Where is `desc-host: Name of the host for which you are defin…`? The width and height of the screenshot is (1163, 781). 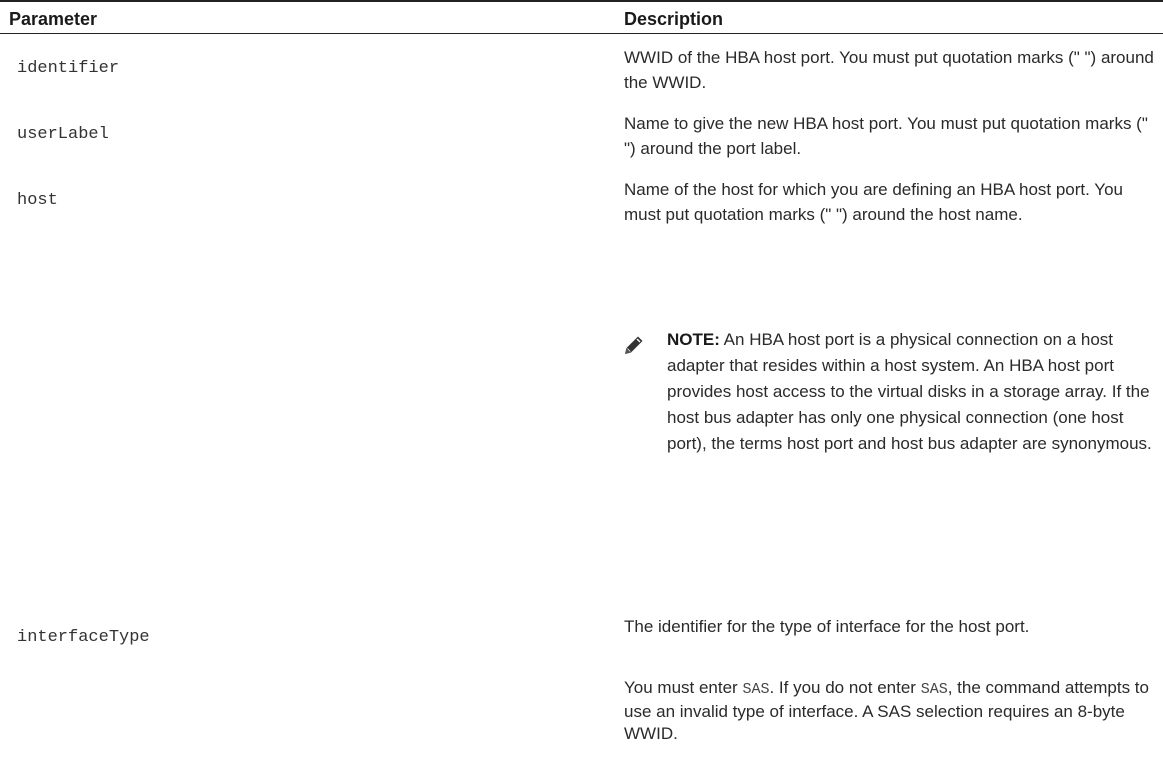
desc-host: Name of the host for which you are defin… is located at coordinates (873, 202).